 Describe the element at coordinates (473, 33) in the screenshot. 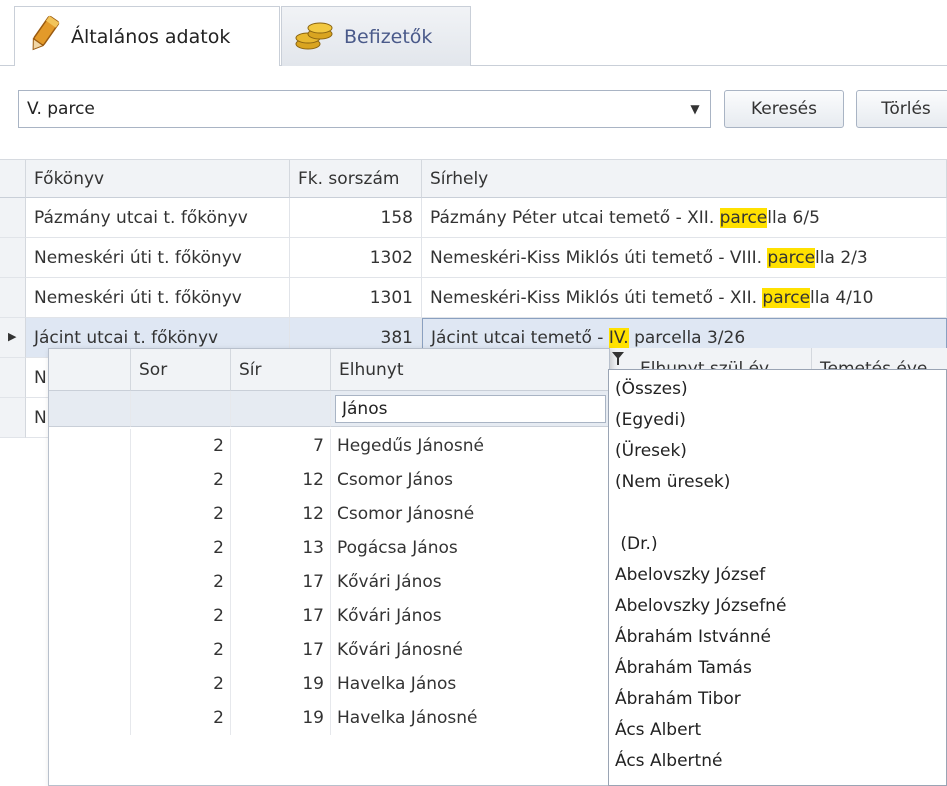

I see `tab-bar: Általános adatok Befizetők` at that location.